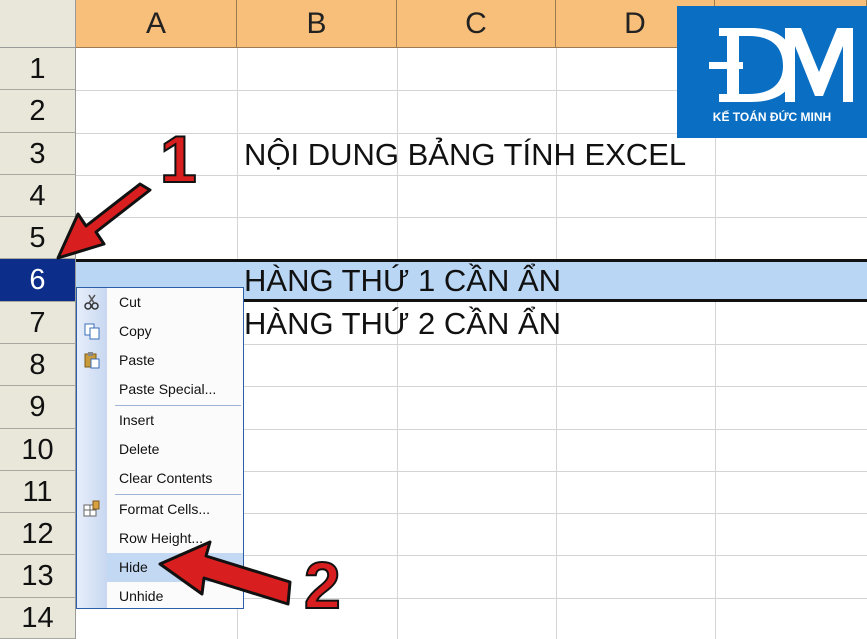 The image size is (867, 639). Describe the element at coordinates (104, 221) in the screenshot. I see `arrow-1-icon` at that location.